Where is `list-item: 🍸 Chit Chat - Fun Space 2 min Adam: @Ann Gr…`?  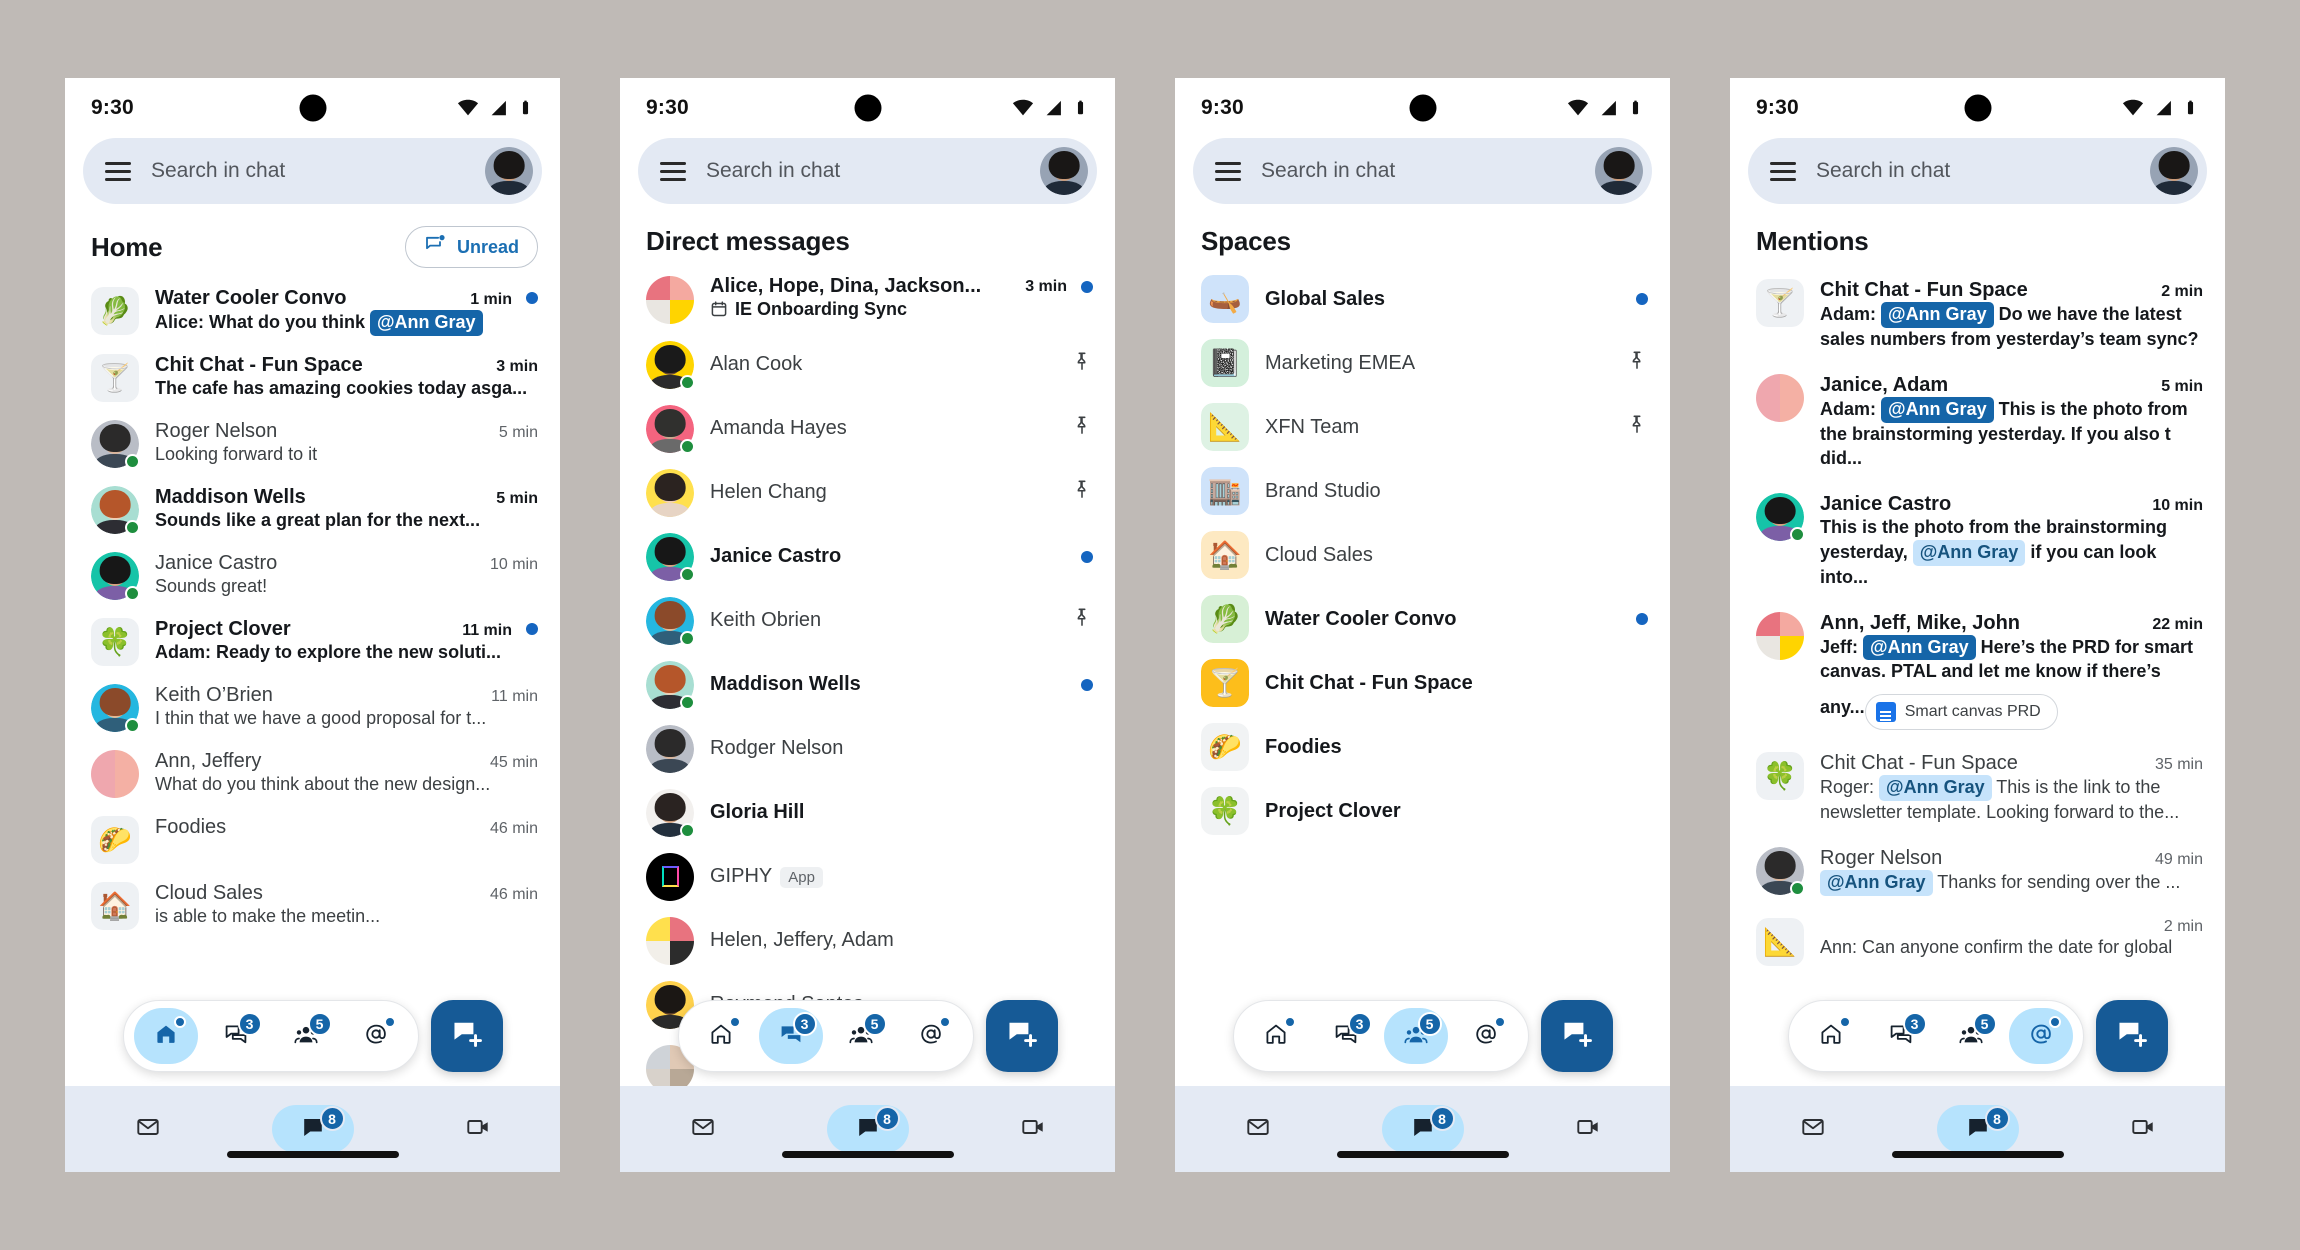
list-item: 🍸 Chit Chat - Fun Space 2 min Adam: @Ann Gr… is located at coordinates (1977, 314).